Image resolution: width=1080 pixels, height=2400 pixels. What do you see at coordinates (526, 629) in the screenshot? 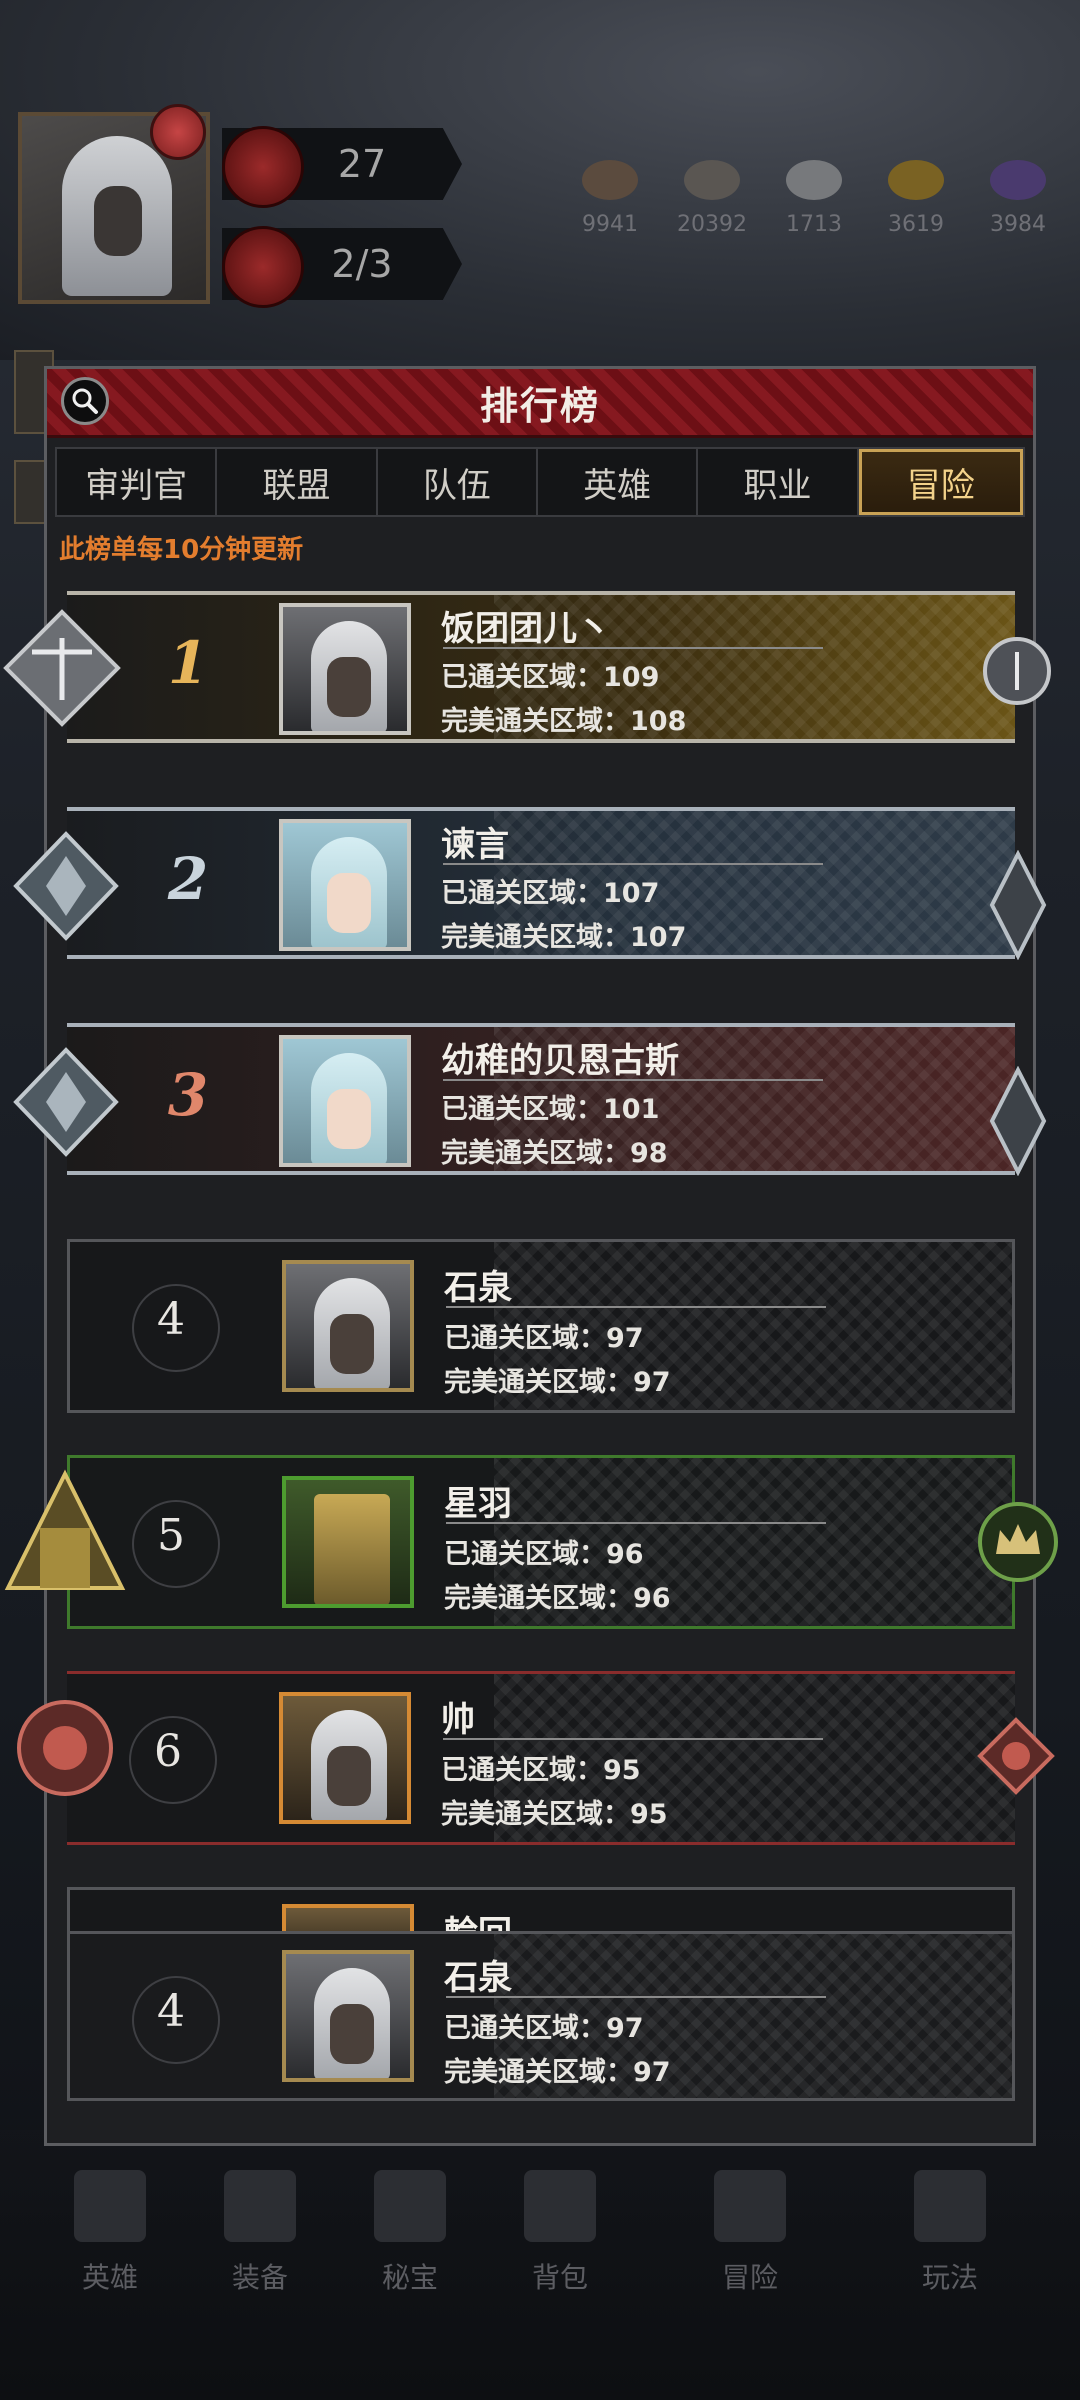
I see `player-name: 饭团团儿丶` at bounding box center [526, 629].